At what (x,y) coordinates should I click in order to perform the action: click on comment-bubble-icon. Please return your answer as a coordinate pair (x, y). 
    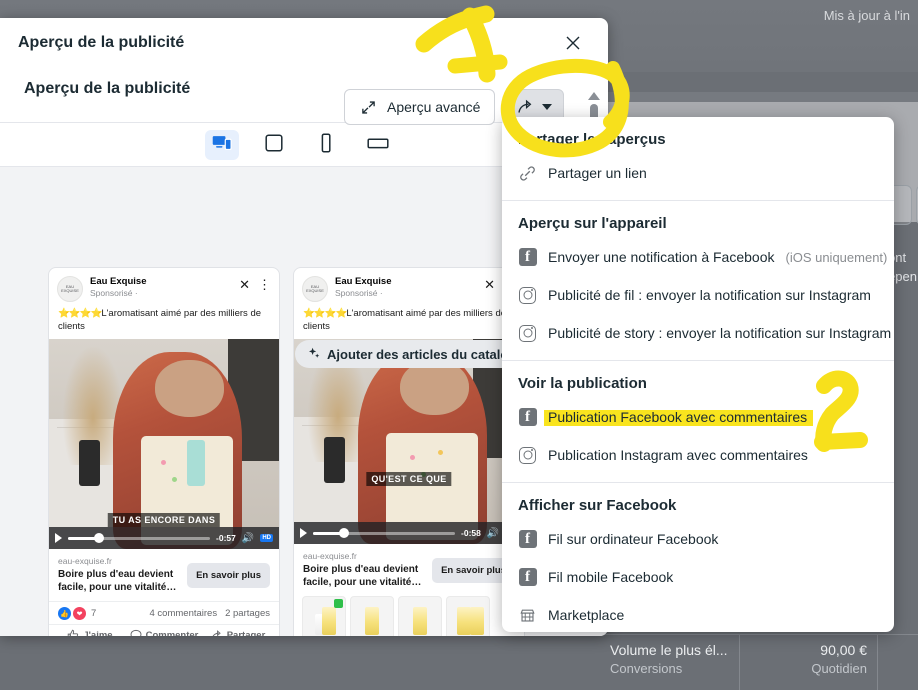
    Looking at the image, I should click on (136, 632).